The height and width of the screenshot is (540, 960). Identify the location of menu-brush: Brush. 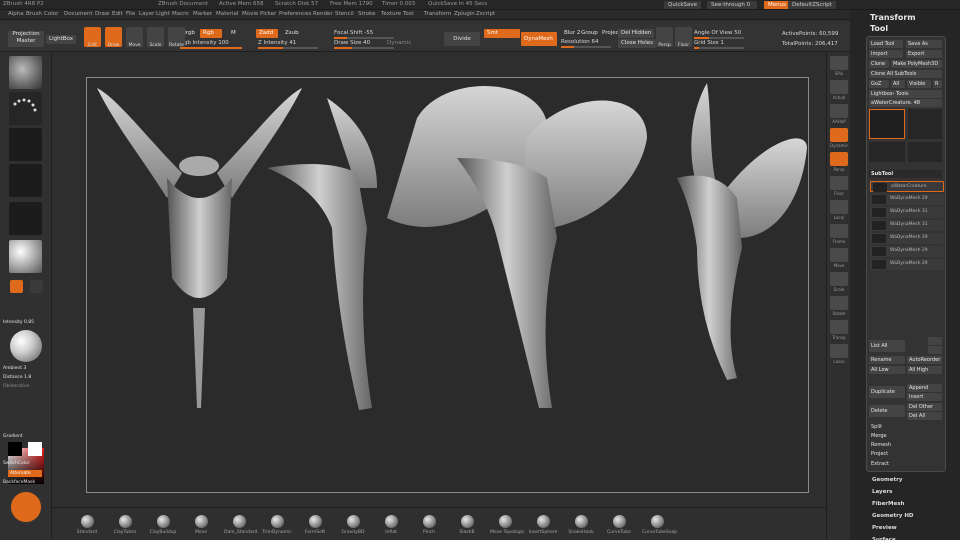
(34, 14).